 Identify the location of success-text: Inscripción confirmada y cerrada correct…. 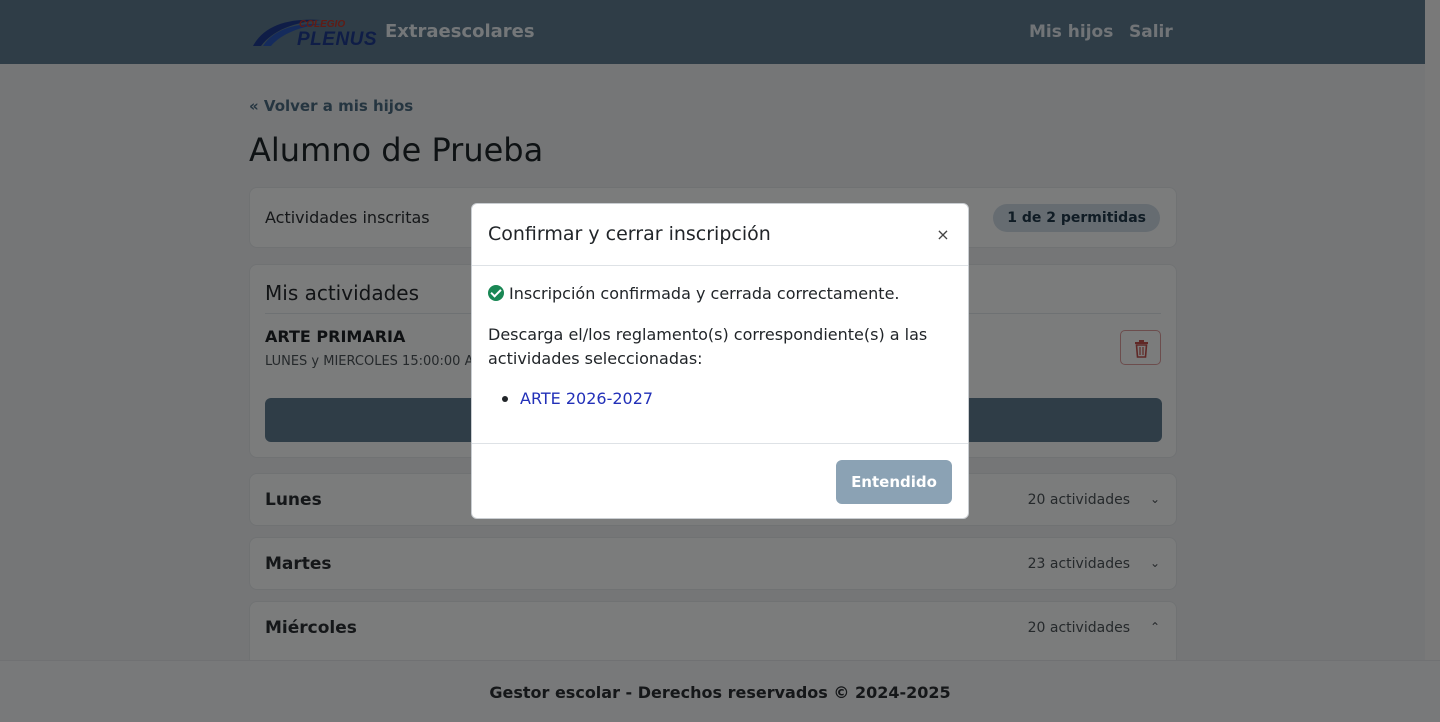
(704, 293).